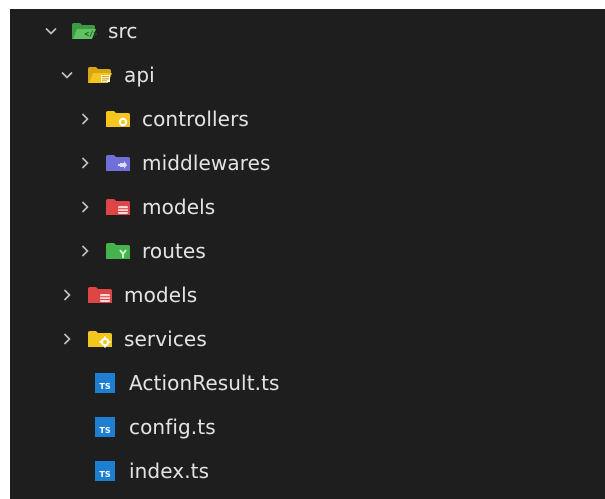  I want to click on tree-item-label: controllers, so click(195, 119).